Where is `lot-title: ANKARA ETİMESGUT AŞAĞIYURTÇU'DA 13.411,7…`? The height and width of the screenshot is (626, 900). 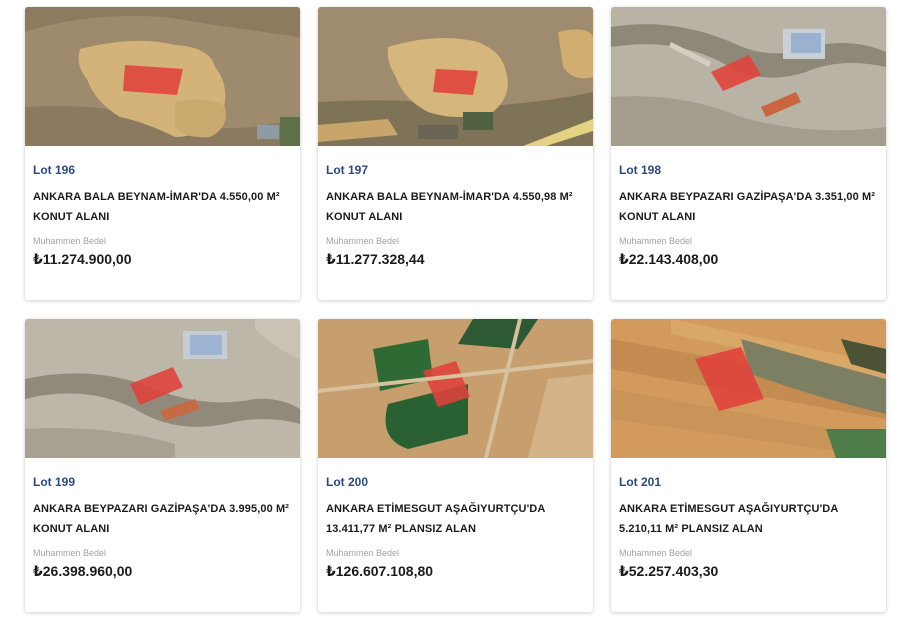
lot-title: ANKARA ETİMESGUT AŞAĞIYURTÇU'DA 13.411,7… is located at coordinates (455, 519).